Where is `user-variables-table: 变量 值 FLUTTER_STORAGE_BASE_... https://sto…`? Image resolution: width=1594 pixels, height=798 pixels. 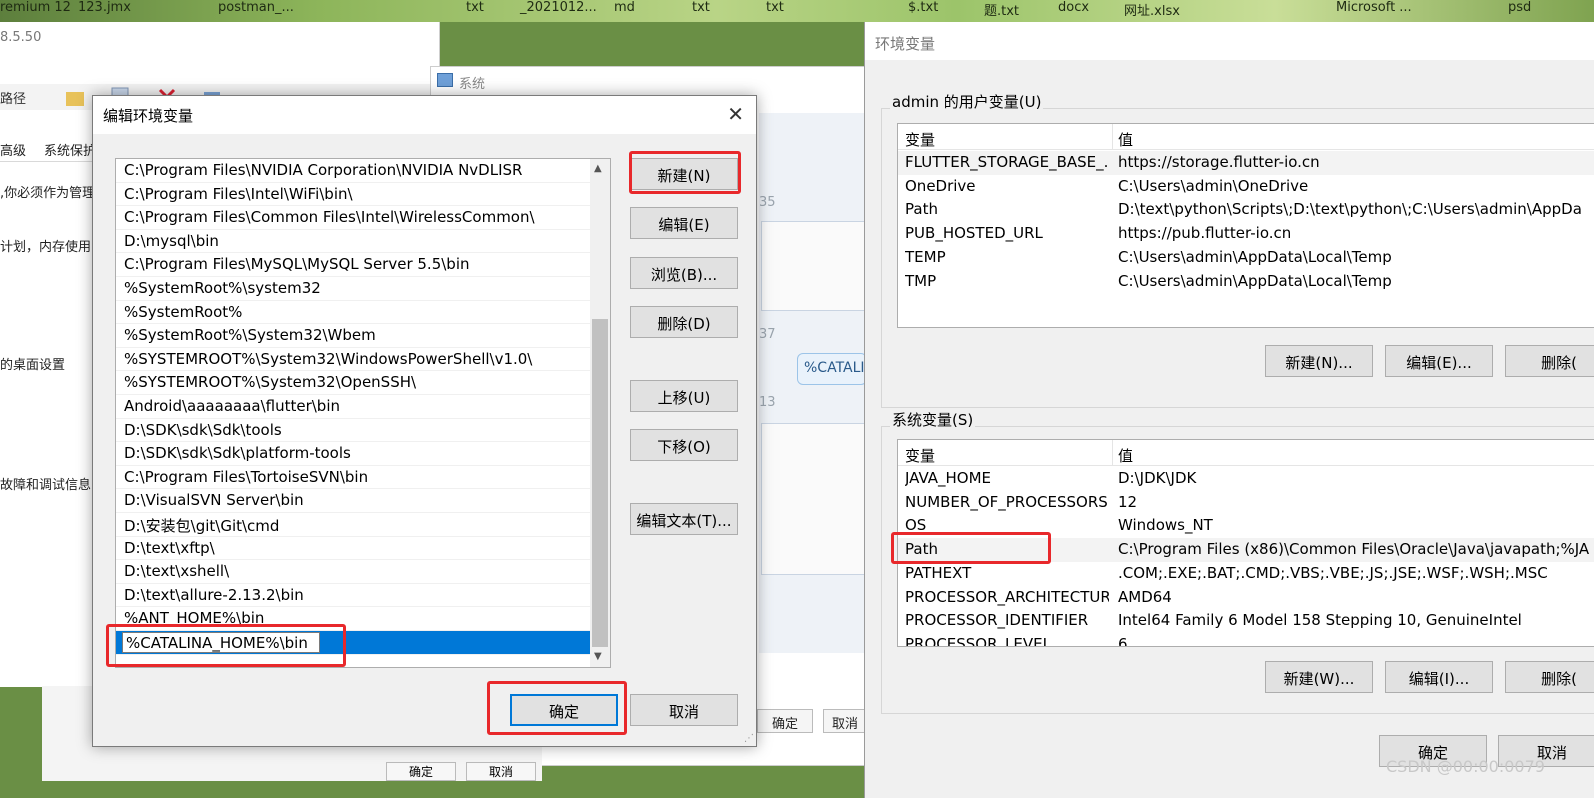 user-variables-table: 变量 值 FLUTTER_STORAGE_BASE_... https://sto… is located at coordinates (1245, 225).